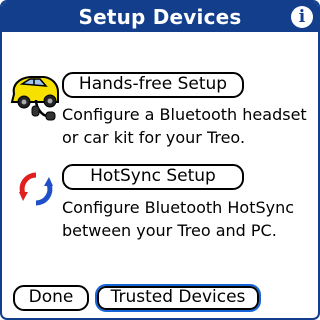  What do you see at coordinates (34, 98) in the screenshot?
I see `car-headset-icon` at bounding box center [34, 98].